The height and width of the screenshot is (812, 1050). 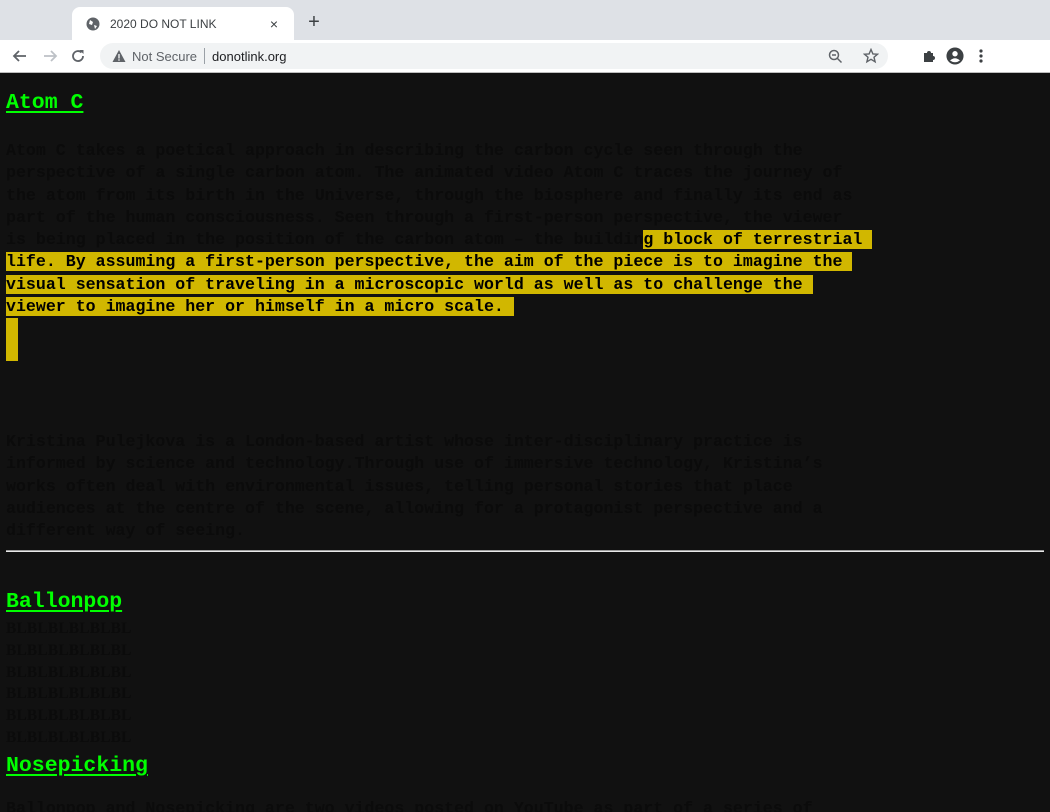 I want to click on work-title-atom-c: Atom C, so click(x=44, y=103).